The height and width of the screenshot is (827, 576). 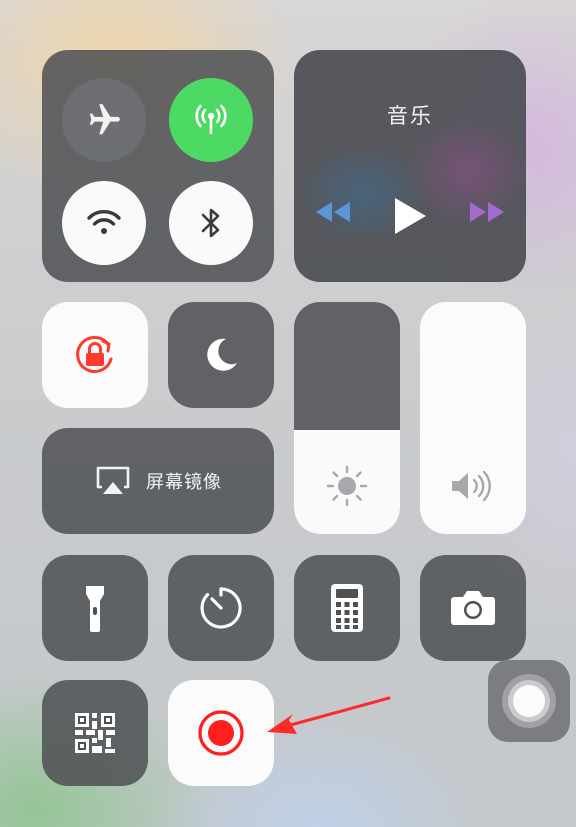 I want to click on play-icon, so click(x=410, y=216).